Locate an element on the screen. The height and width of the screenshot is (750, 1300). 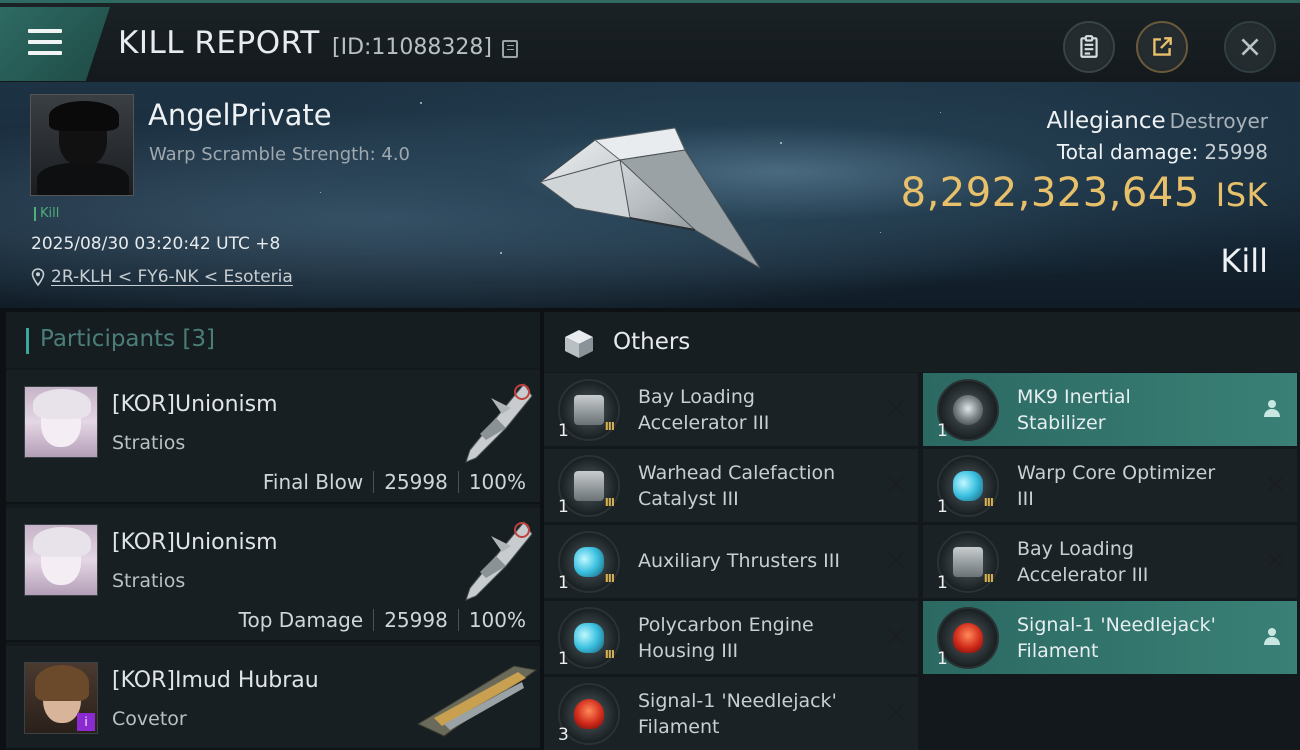
total-damage-label: Total damage: is located at coordinates (1127, 152).